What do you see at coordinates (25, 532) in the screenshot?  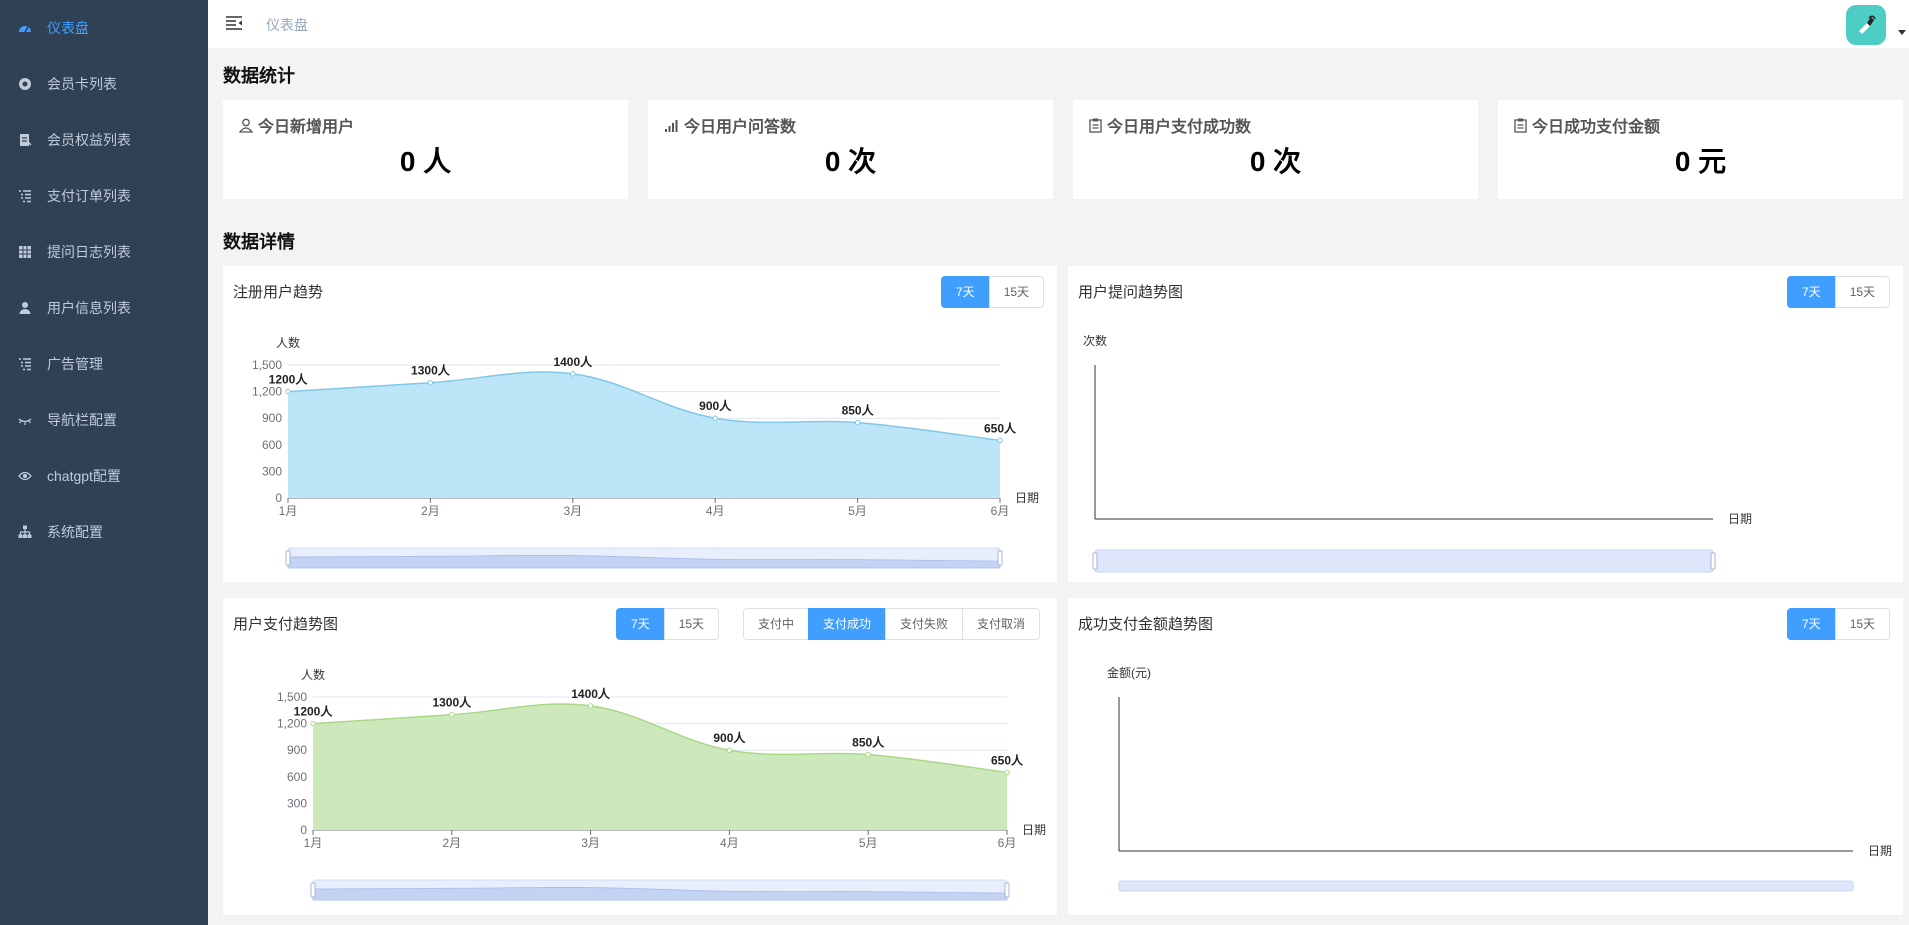 I see `tree-icon` at bounding box center [25, 532].